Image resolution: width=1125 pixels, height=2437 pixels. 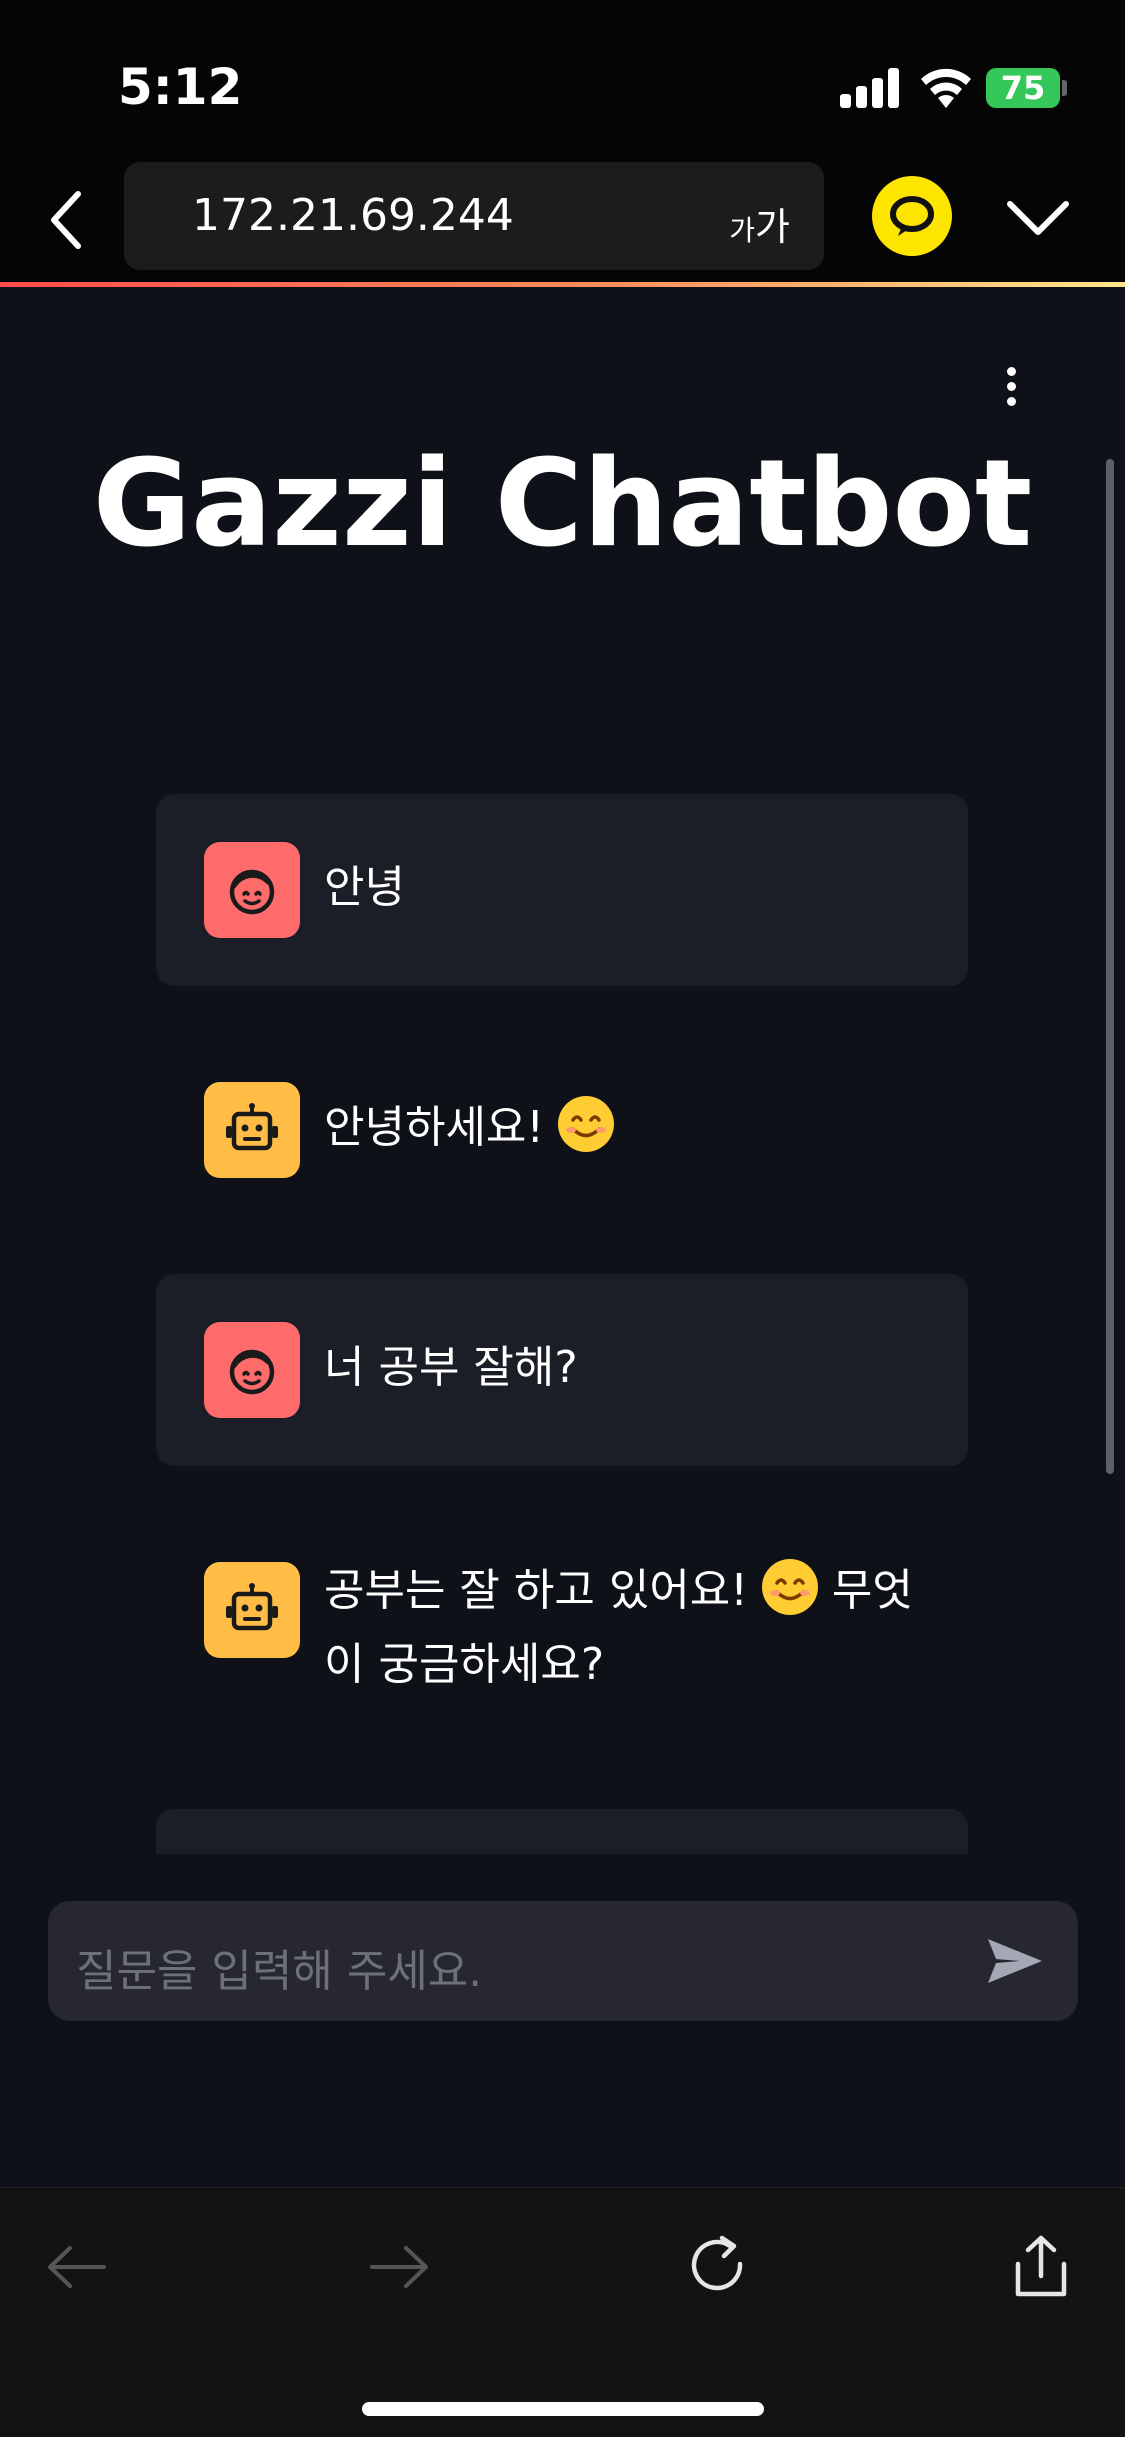 What do you see at coordinates (562, 1831) in the screenshot?
I see `chat-message-user-partial` at bounding box center [562, 1831].